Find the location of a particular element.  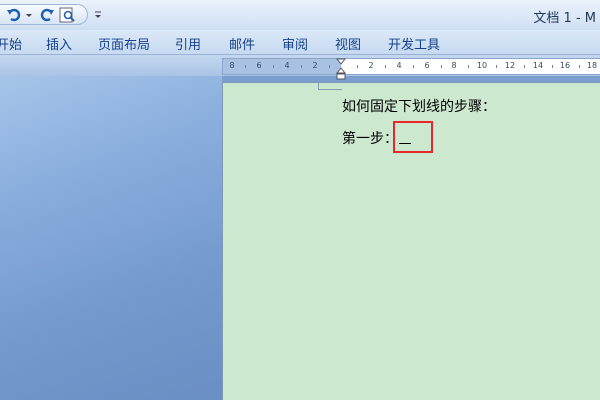

ribbon-tabs: 开始 插入 页面布局 引用 邮件 审阅 视图 开发工具 is located at coordinates (300, 42).